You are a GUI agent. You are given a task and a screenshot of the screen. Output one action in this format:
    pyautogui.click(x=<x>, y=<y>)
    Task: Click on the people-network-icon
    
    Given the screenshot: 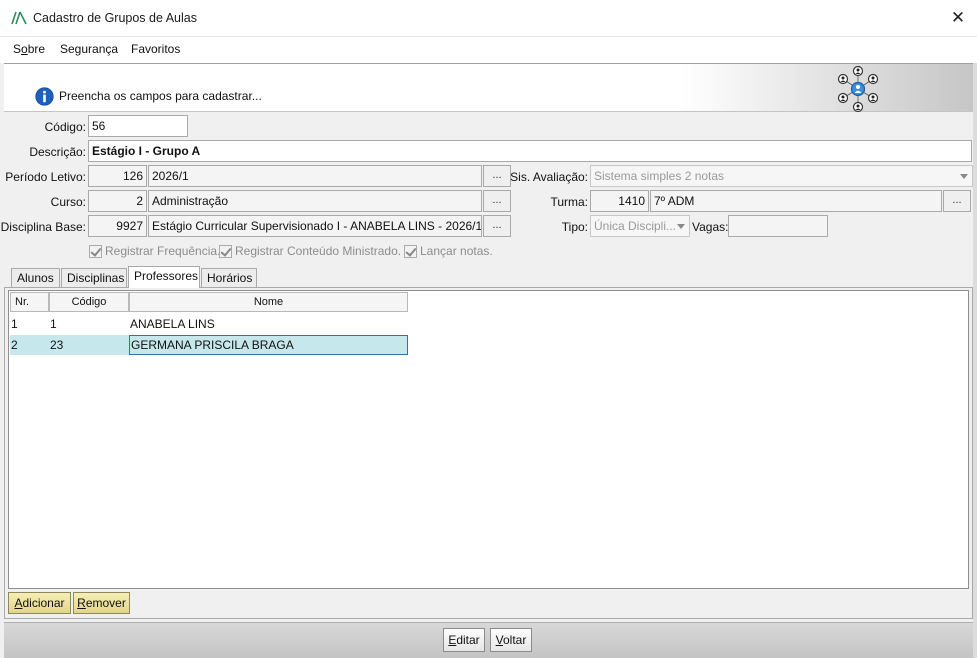 What is the action you would take?
    pyautogui.click(x=858, y=89)
    